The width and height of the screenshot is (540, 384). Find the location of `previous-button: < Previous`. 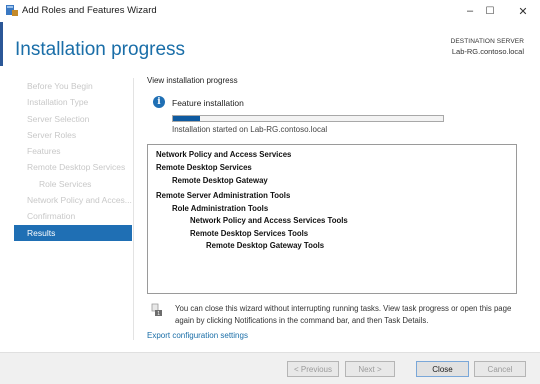

previous-button: < Previous is located at coordinates (313, 369).